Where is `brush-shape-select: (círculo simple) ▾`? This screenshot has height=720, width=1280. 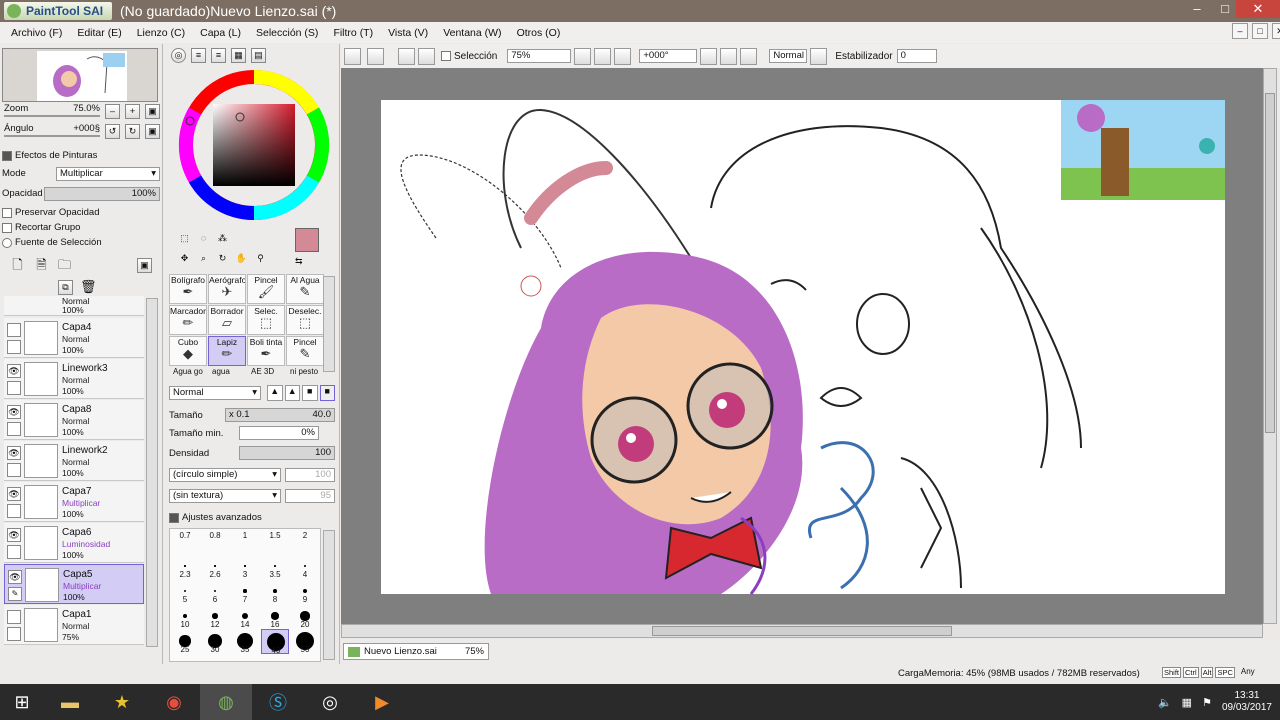
brush-shape-select: (círculo simple) ▾ is located at coordinates (225, 475).